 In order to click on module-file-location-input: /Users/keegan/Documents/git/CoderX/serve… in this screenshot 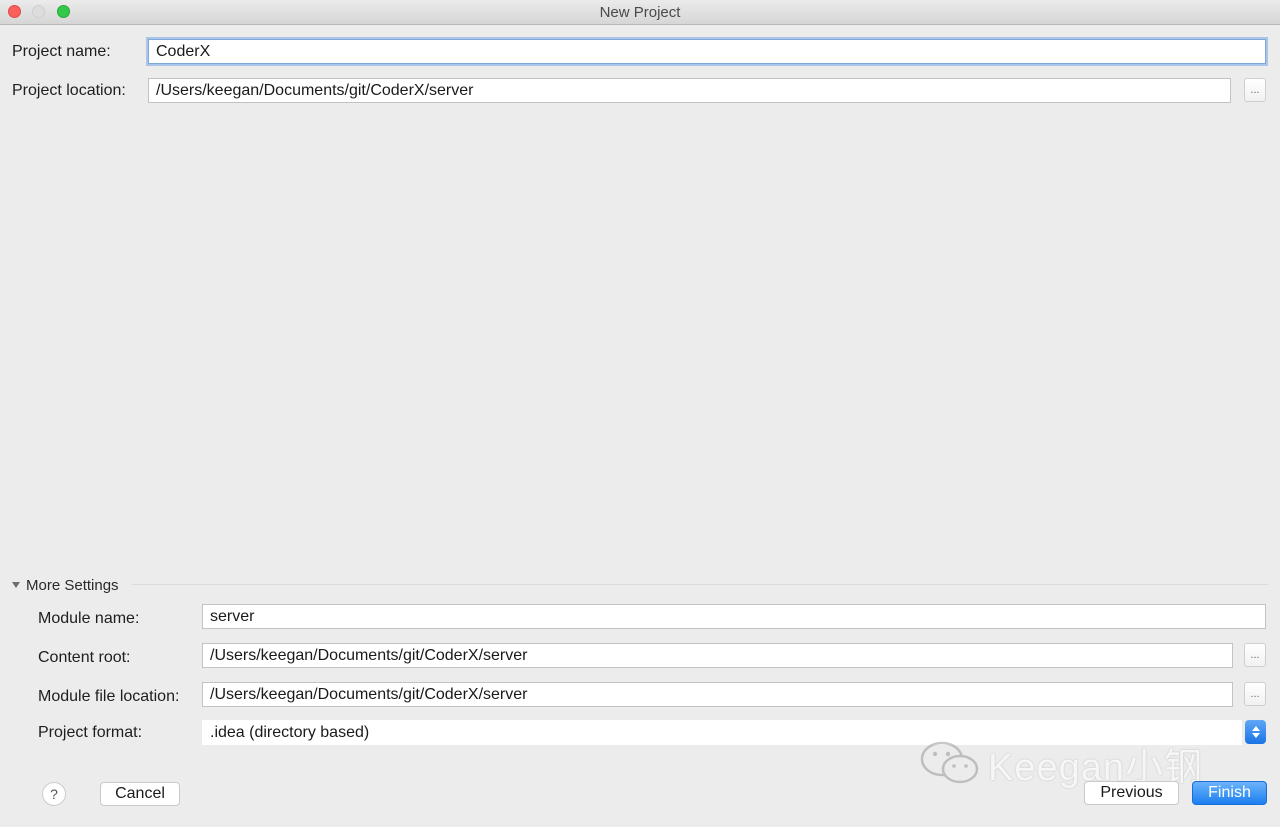, I will do `click(717, 694)`.